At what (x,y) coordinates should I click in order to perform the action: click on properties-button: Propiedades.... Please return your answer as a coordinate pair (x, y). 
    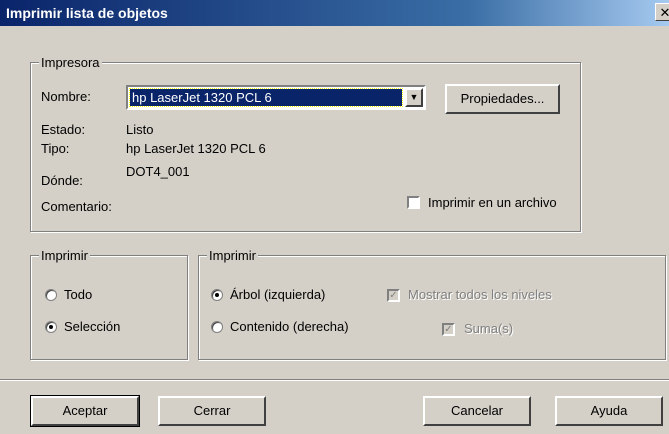
    Looking at the image, I should click on (502, 99).